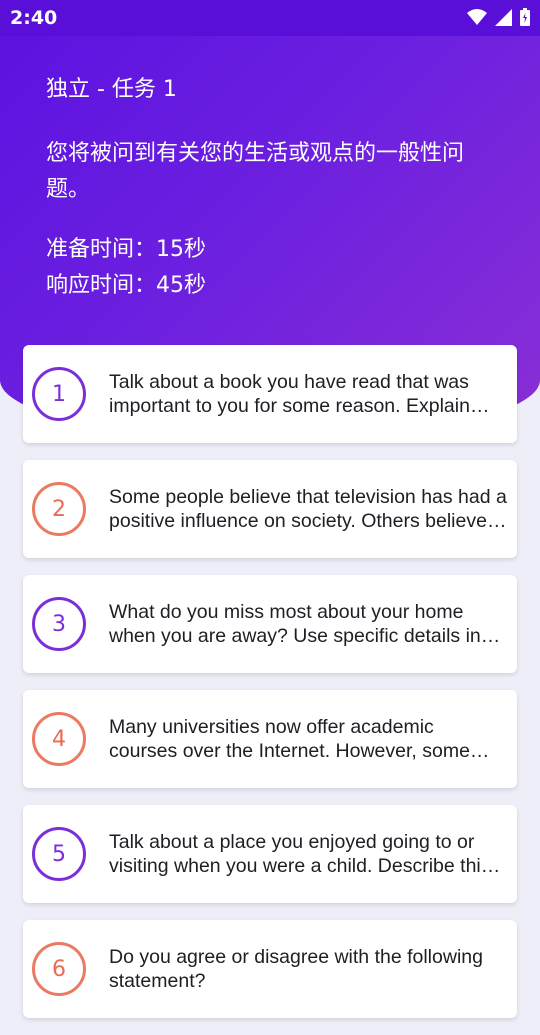 The height and width of the screenshot is (1035, 540). What do you see at coordinates (59, 969) in the screenshot?
I see `question-number-badge: 6` at bounding box center [59, 969].